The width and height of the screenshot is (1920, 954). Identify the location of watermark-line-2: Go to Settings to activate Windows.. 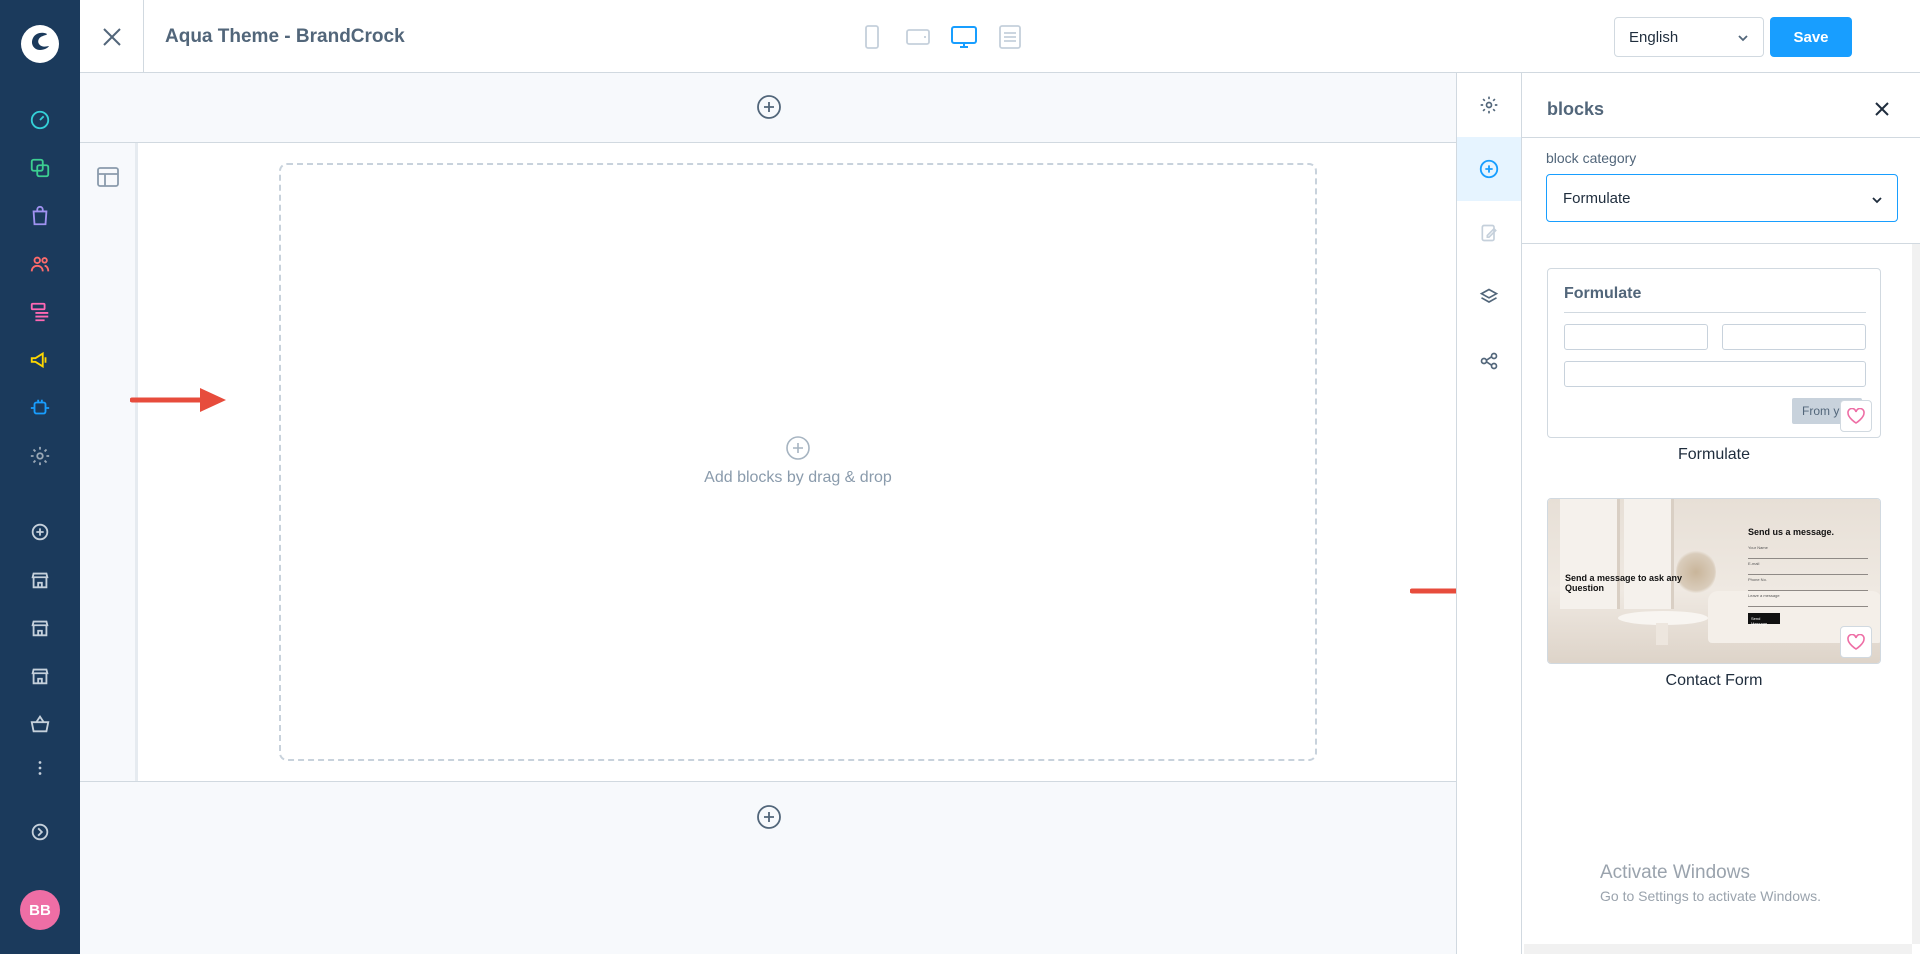
(1710, 896).